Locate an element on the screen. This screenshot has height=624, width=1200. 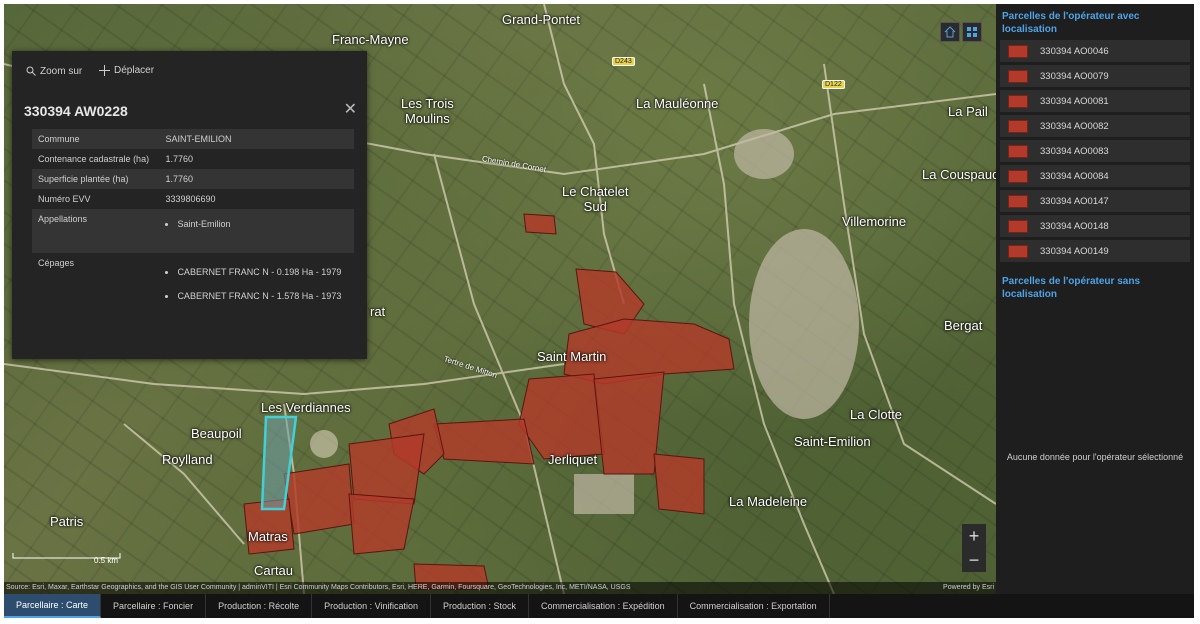
grid-icon is located at coordinates (972, 32).